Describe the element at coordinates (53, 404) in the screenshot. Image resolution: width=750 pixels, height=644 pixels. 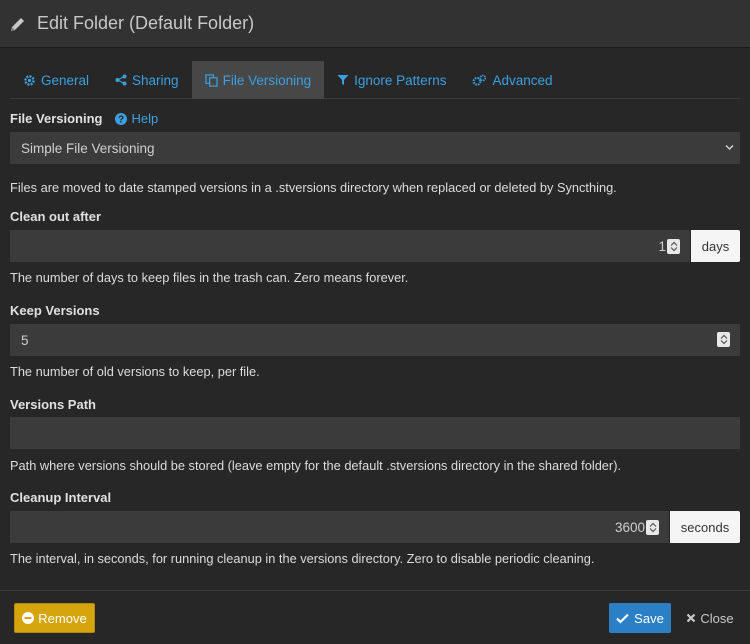
I see `versions-path-label: Versions Path` at that location.